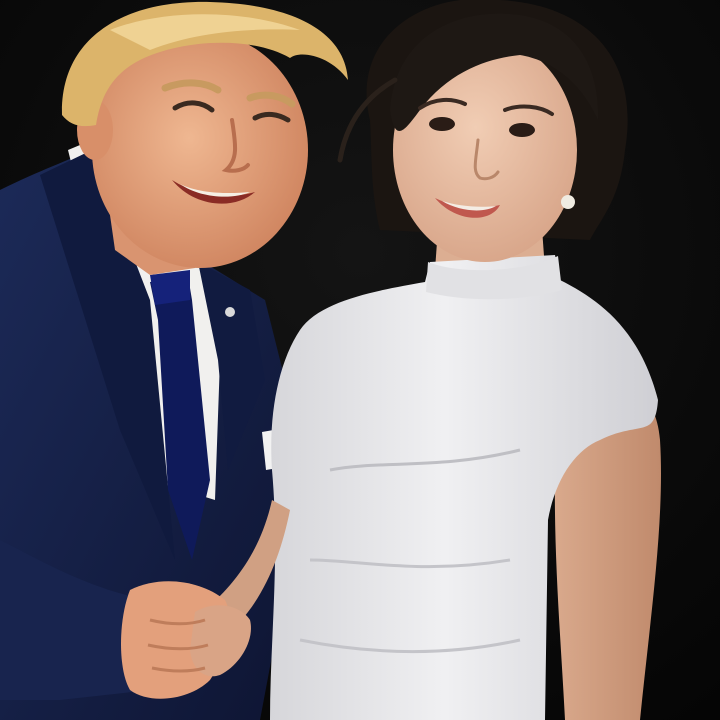 Image resolution: width=720 pixels, height=720 pixels. What do you see at coordinates (170, 287) in the screenshot?
I see `man-tie-knot` at bounding box center [170, 287].